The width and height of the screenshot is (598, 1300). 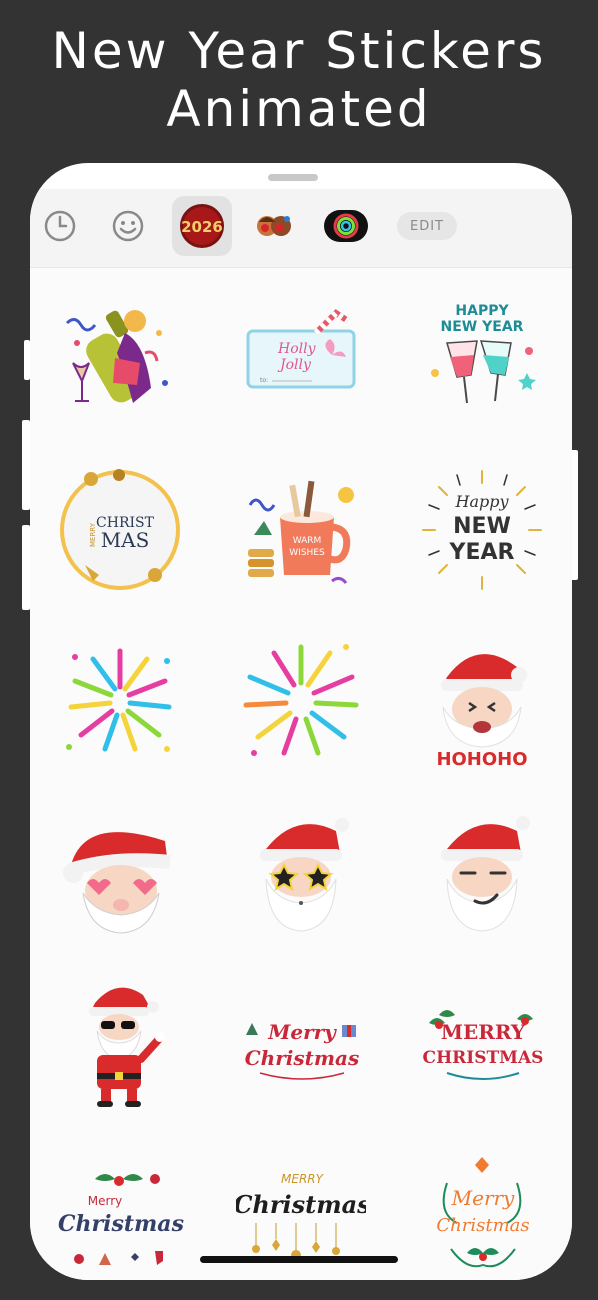 I want to click on year-2026-icon: 2026, so click(x=202, y=226).